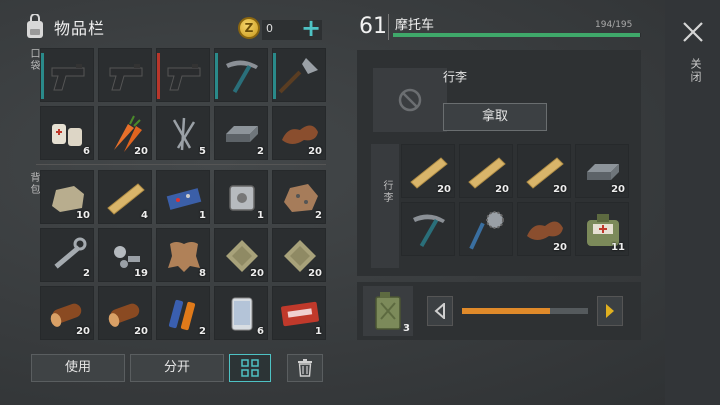  I want to click on vehicle-hp-fill, so click(516, 35).